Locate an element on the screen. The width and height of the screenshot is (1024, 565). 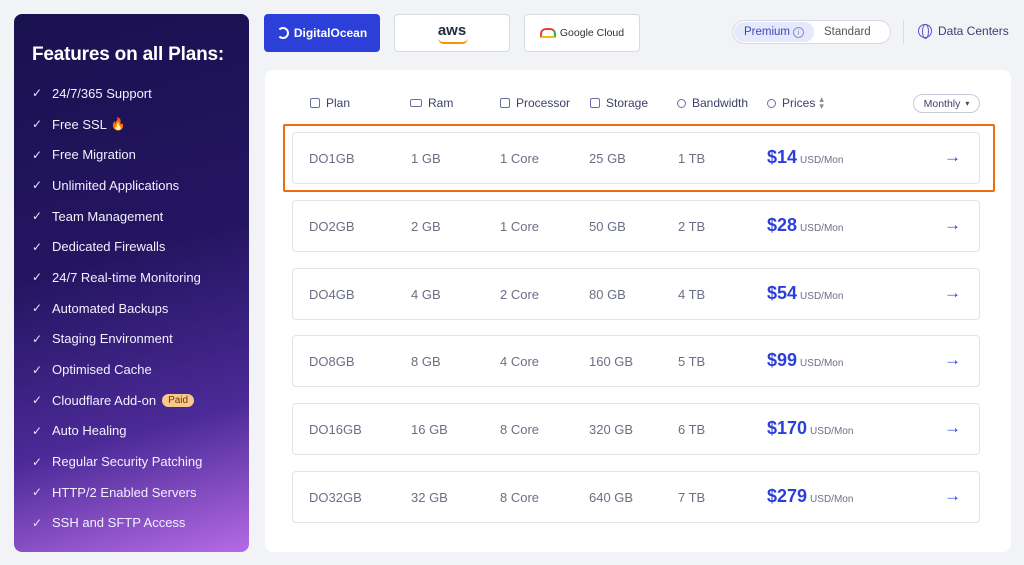
google-cloud-icon is located at coordinates (548, 33).